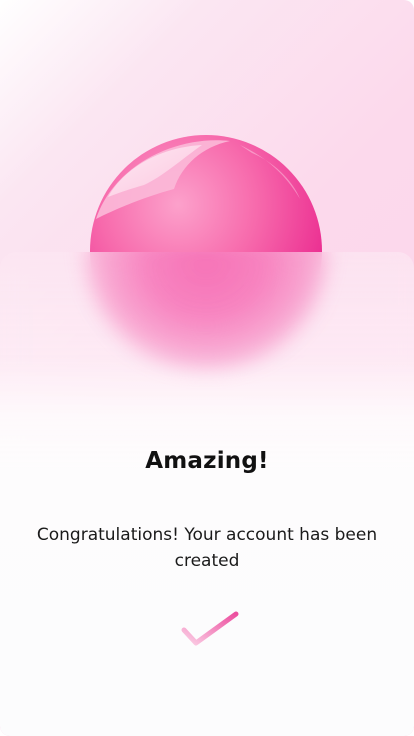  What do you see at coordinates (210, 632) in the screenshot?
I see `checkmark-icon` at bounding box center [210, 632].